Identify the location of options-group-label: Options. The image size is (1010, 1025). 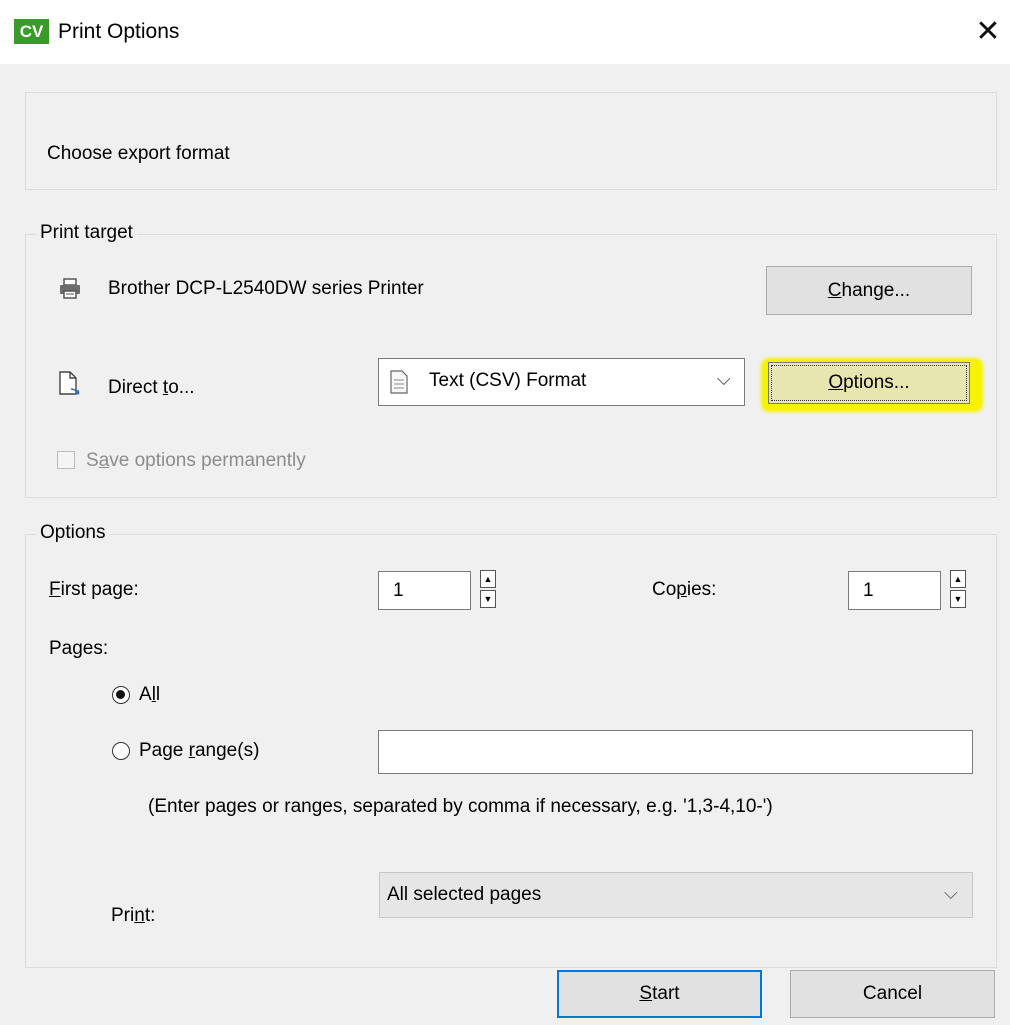
(73, 533).